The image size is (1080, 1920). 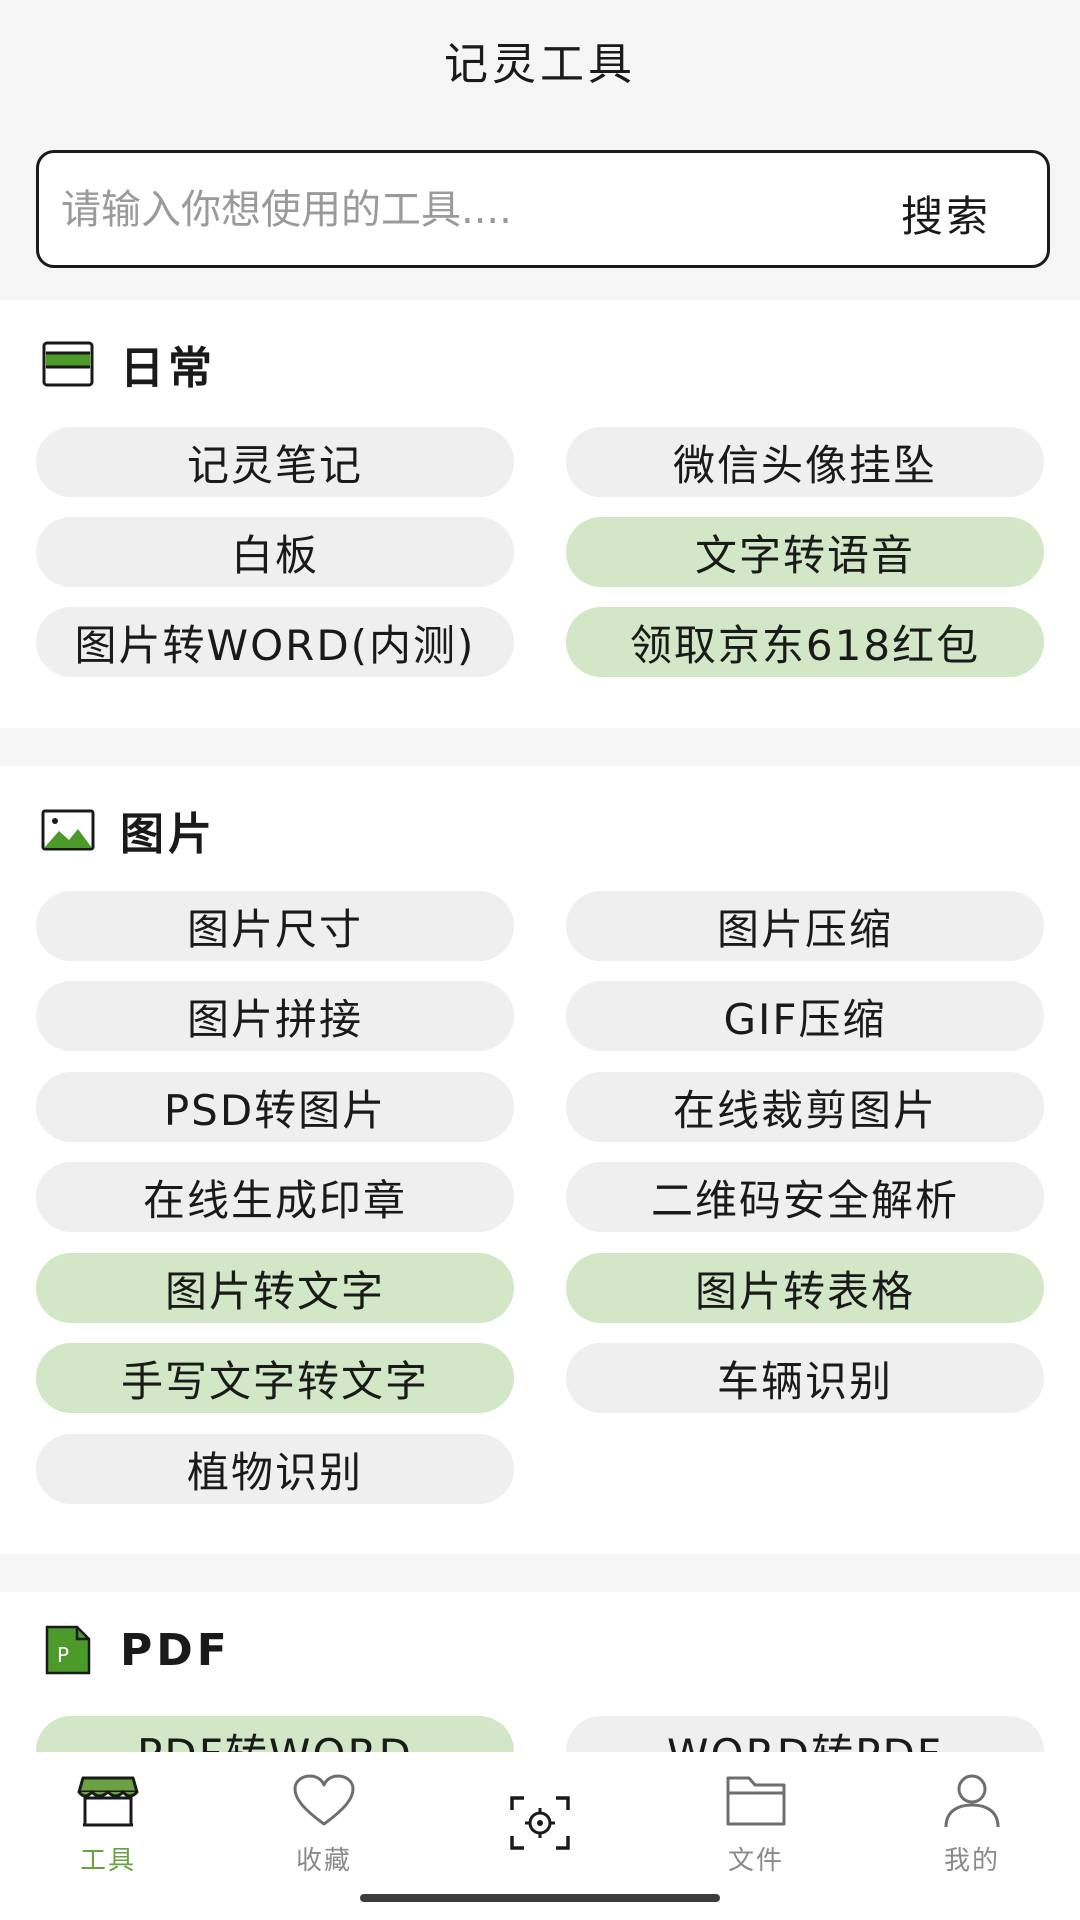 I want to click on bottom-nav: 工具 收藏 文件 我的, so click(x=540, y=1836).